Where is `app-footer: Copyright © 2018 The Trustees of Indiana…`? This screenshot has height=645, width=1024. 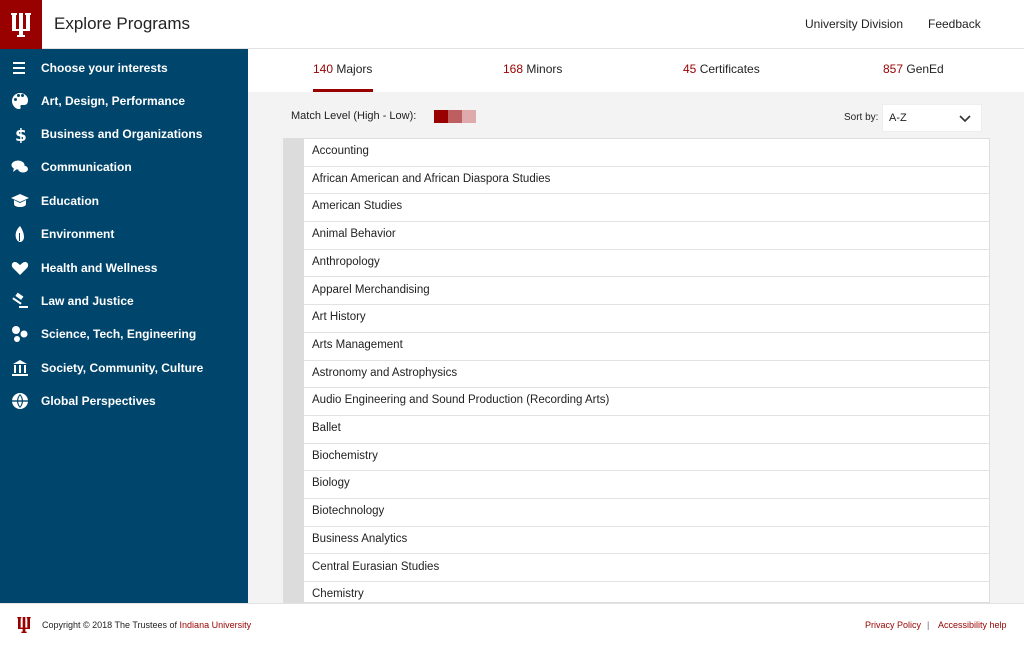 app-footer: Copyright © 2018 The Trustees of Indiana… is located at coordinates (512, 624).